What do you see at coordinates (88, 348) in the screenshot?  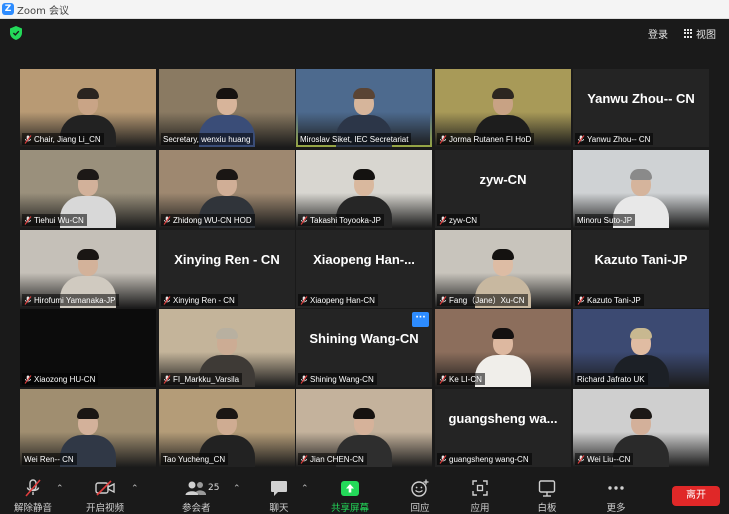 I see `participant-tile: Xiaozong HU-CN` at bounding box center [88, 348].